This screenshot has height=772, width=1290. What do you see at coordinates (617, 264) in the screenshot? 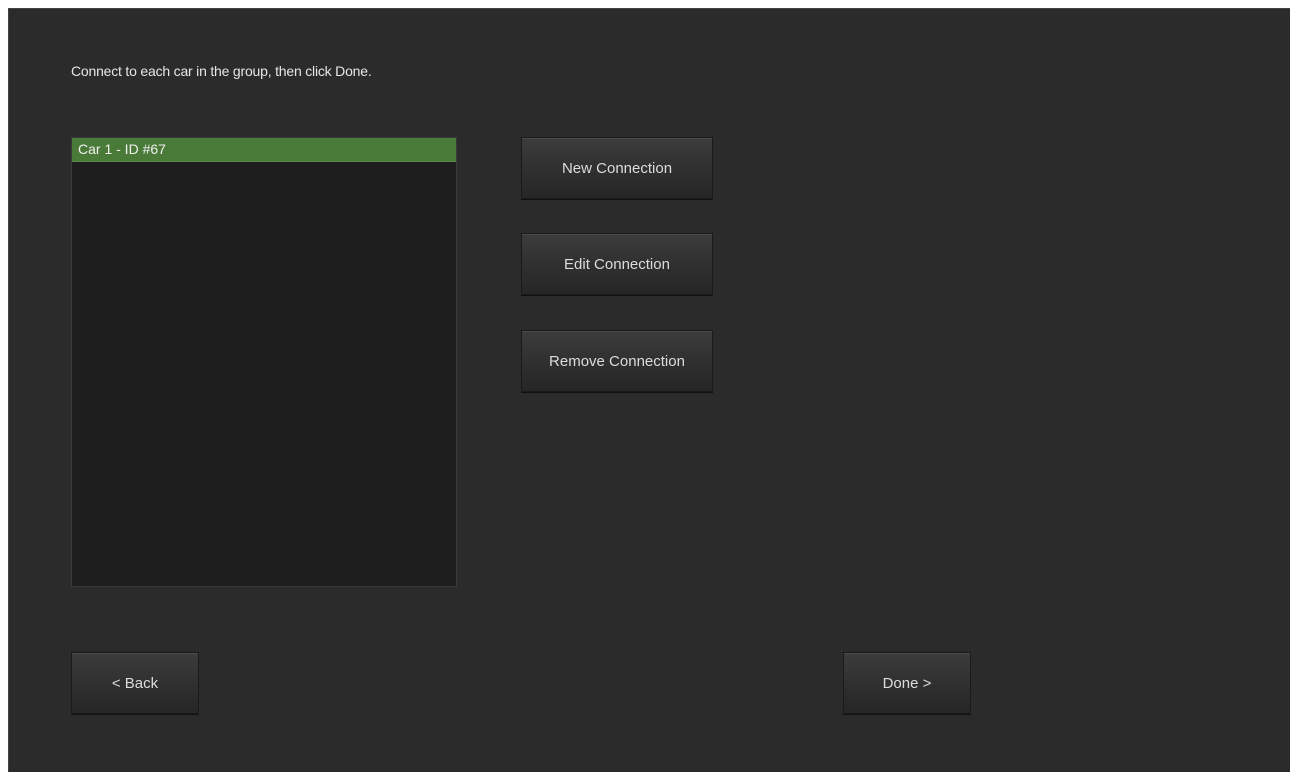
I see `edit-connection-button: Edit Connection` at bounding box center [617, 264].